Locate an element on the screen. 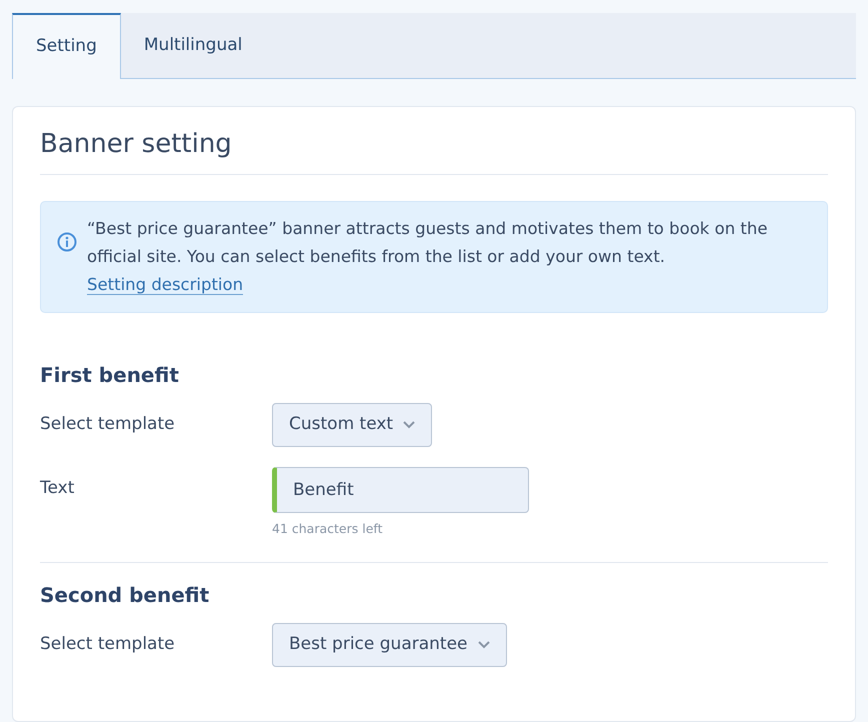  template-dropdown: Custom text is located at coordinates (352, 425).